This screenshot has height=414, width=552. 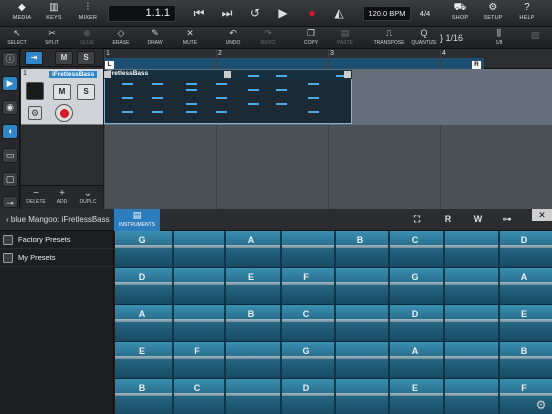 I want to click on copy-button: ❐ COPY, so click(x=311, y=38).